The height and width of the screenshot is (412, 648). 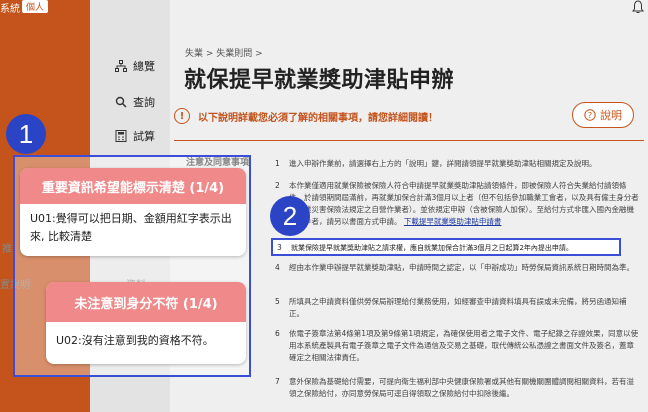 I want to click on rule-number: 3, so click(x=279, y=247).